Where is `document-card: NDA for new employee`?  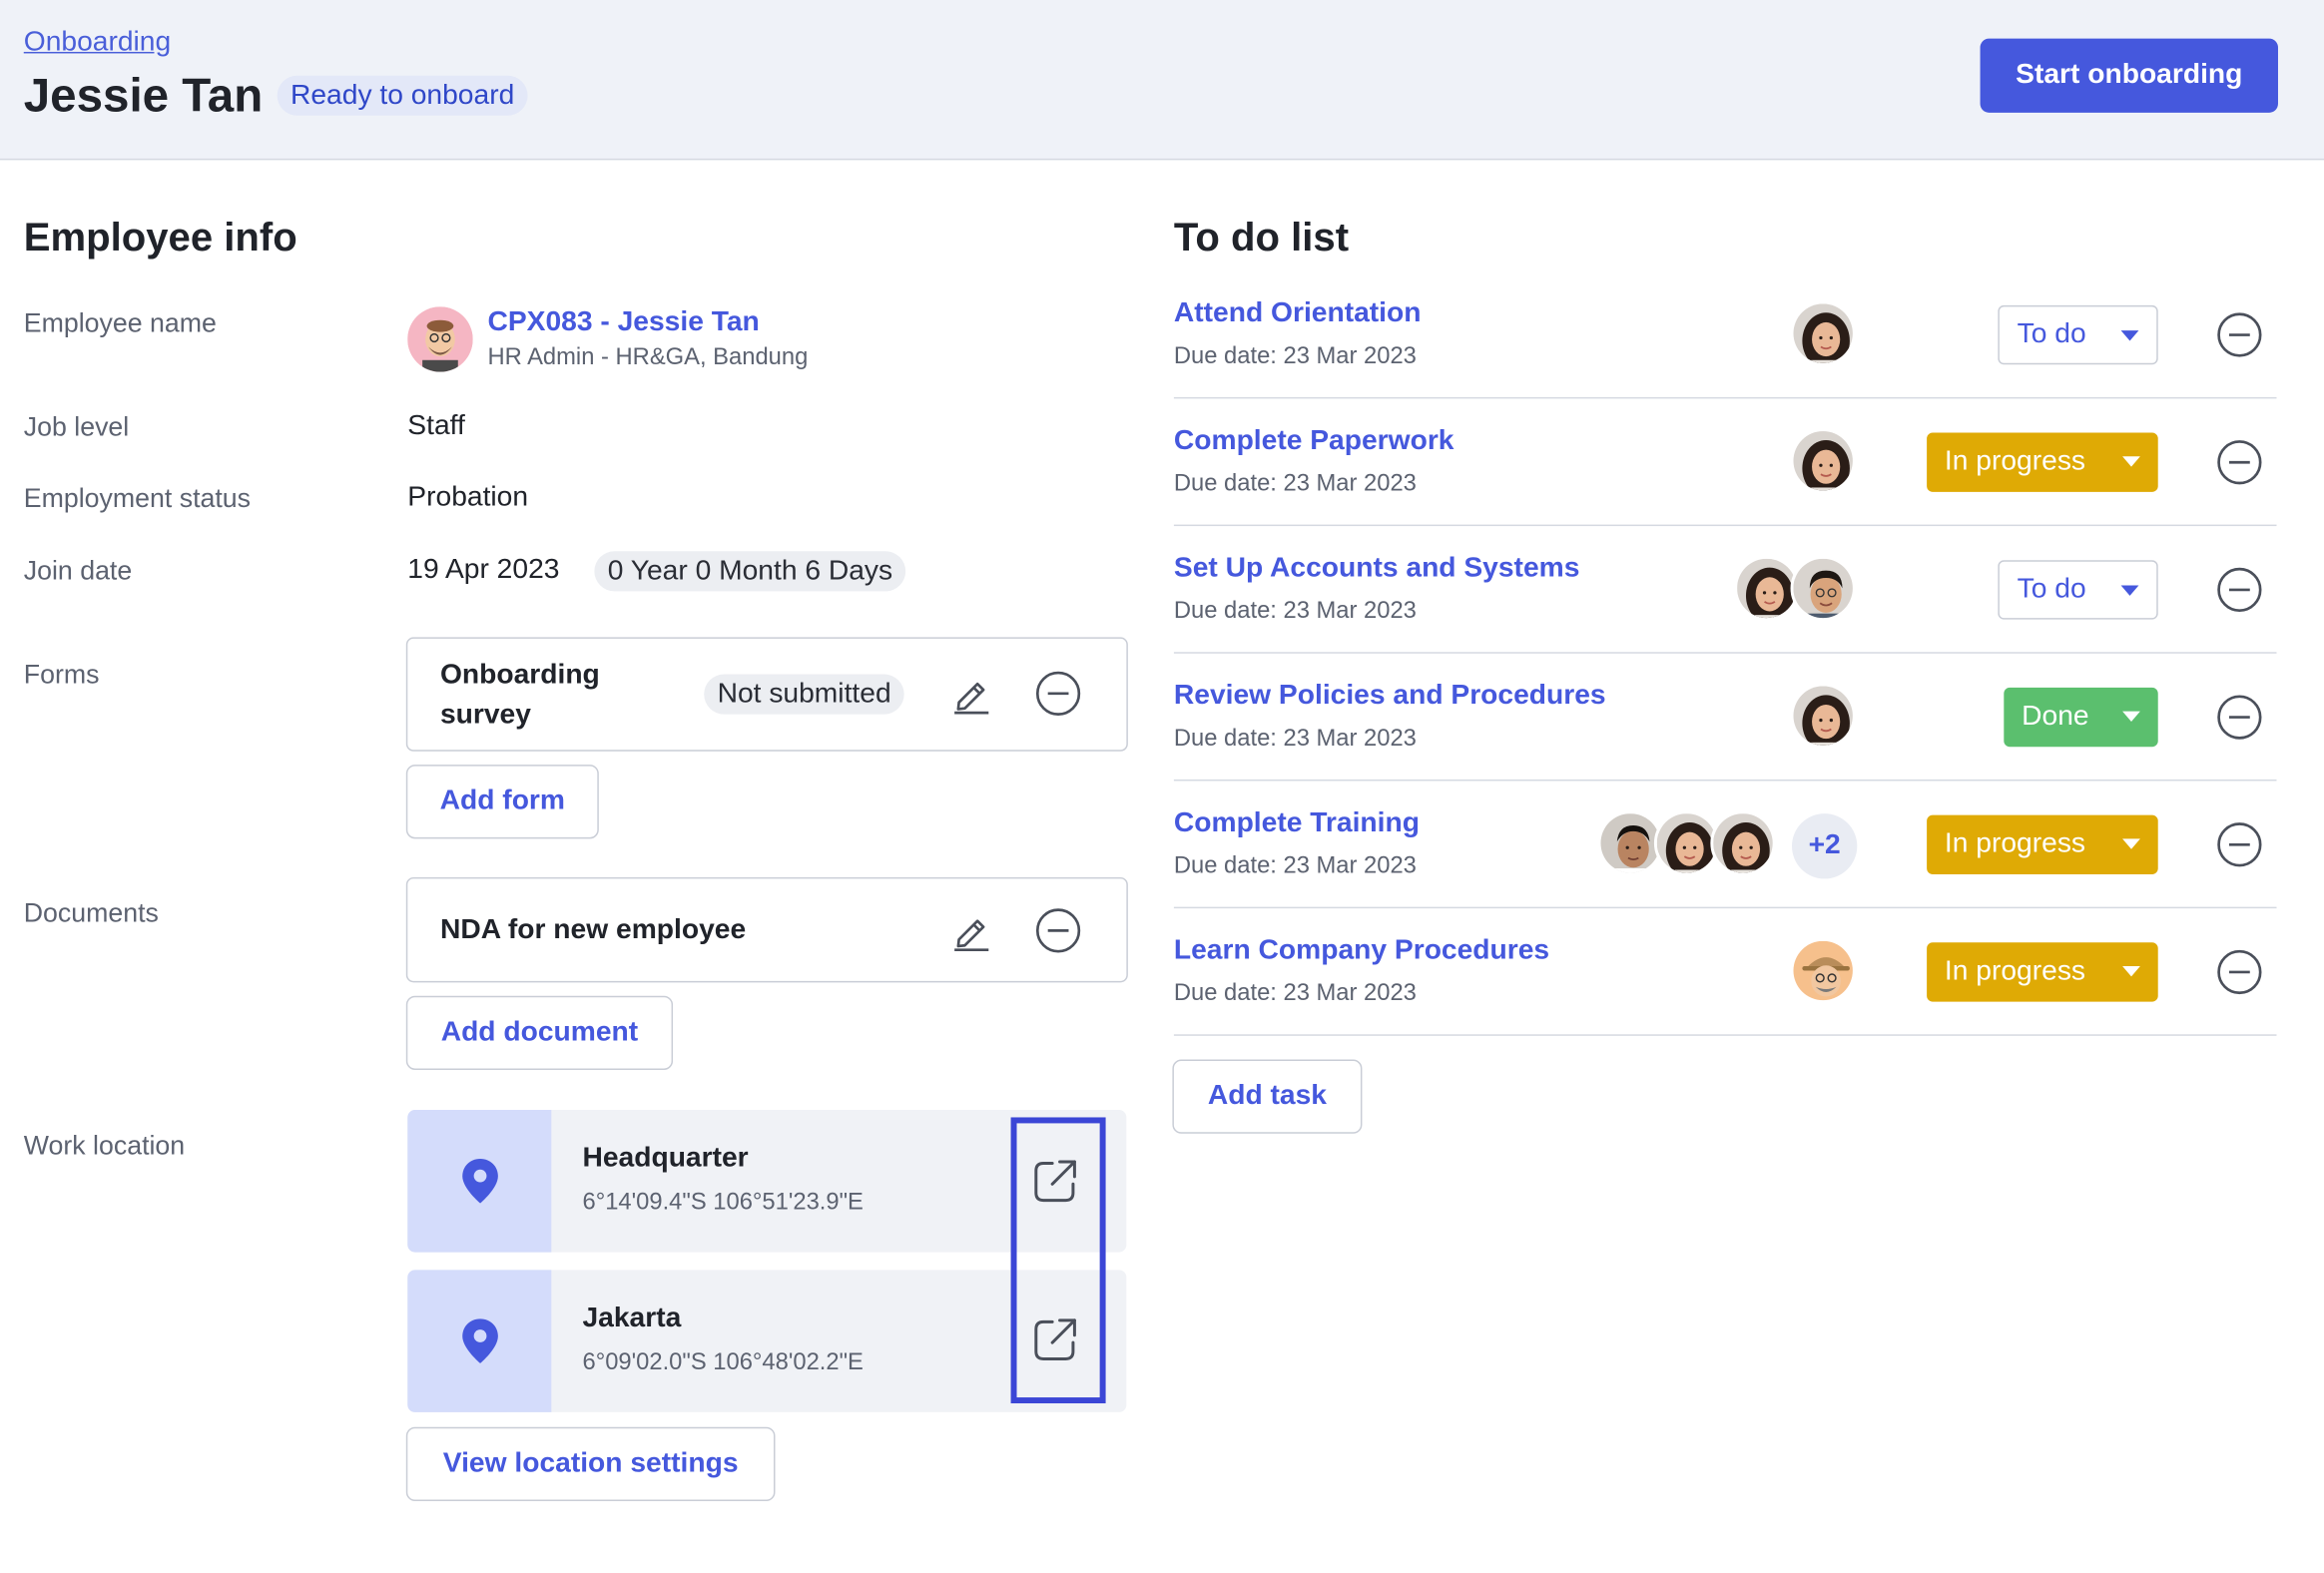
document-card: NDA for new employee is located at coordinates (766, 929).